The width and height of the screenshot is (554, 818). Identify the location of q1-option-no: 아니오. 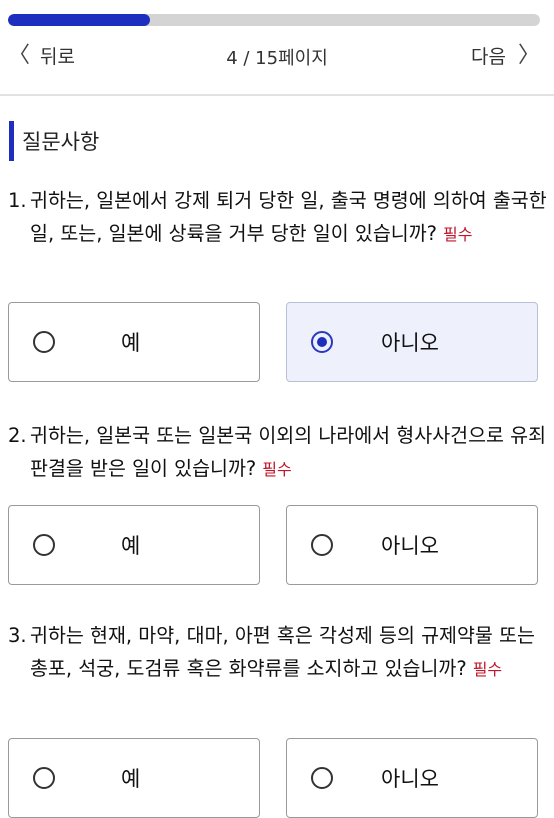
(412, 342).